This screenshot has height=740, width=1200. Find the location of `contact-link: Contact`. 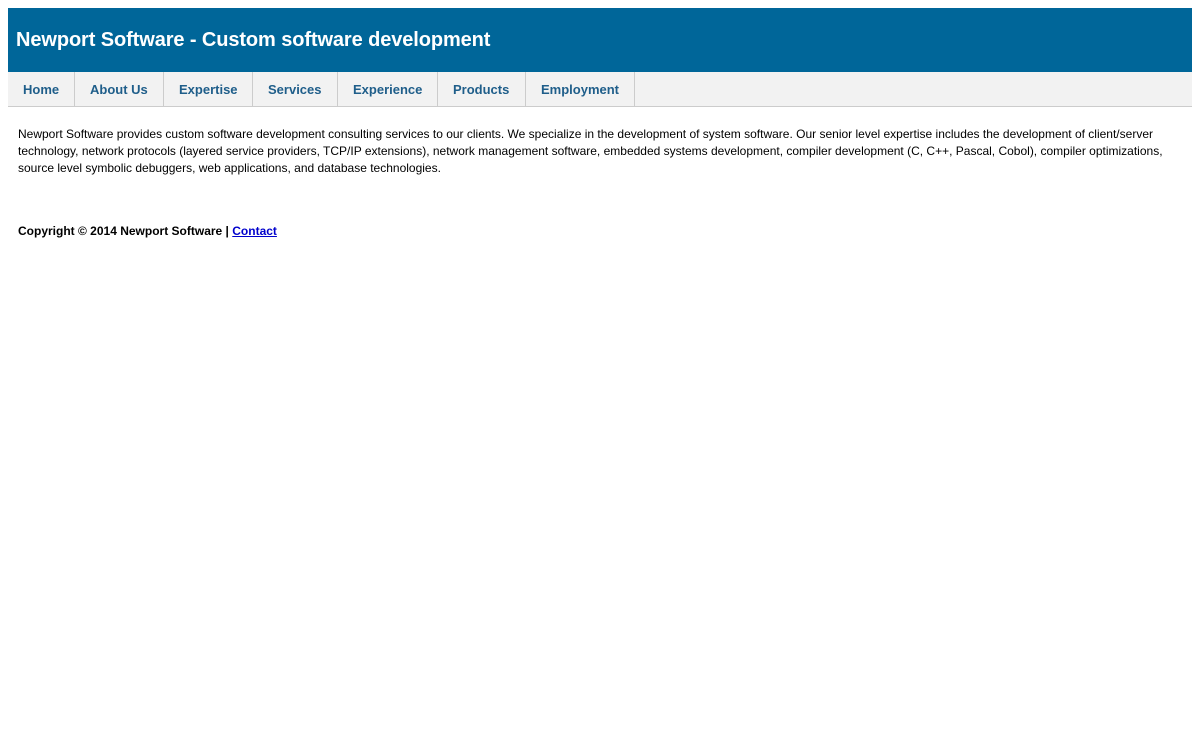

contact-link: Contact is located at coordinates (254, 231).